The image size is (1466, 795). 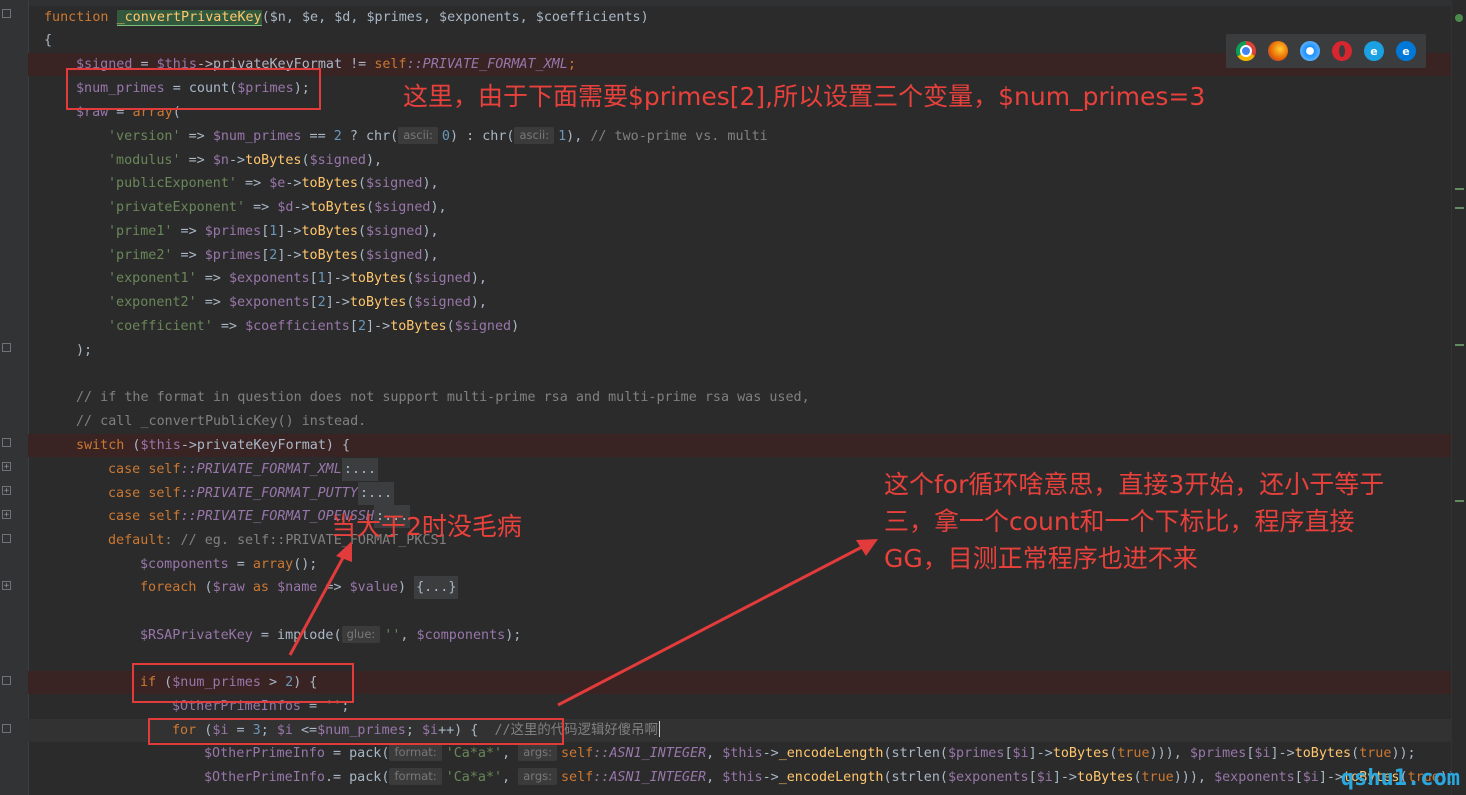 I want to click on safari-icon, so click(x=1310, y=51).